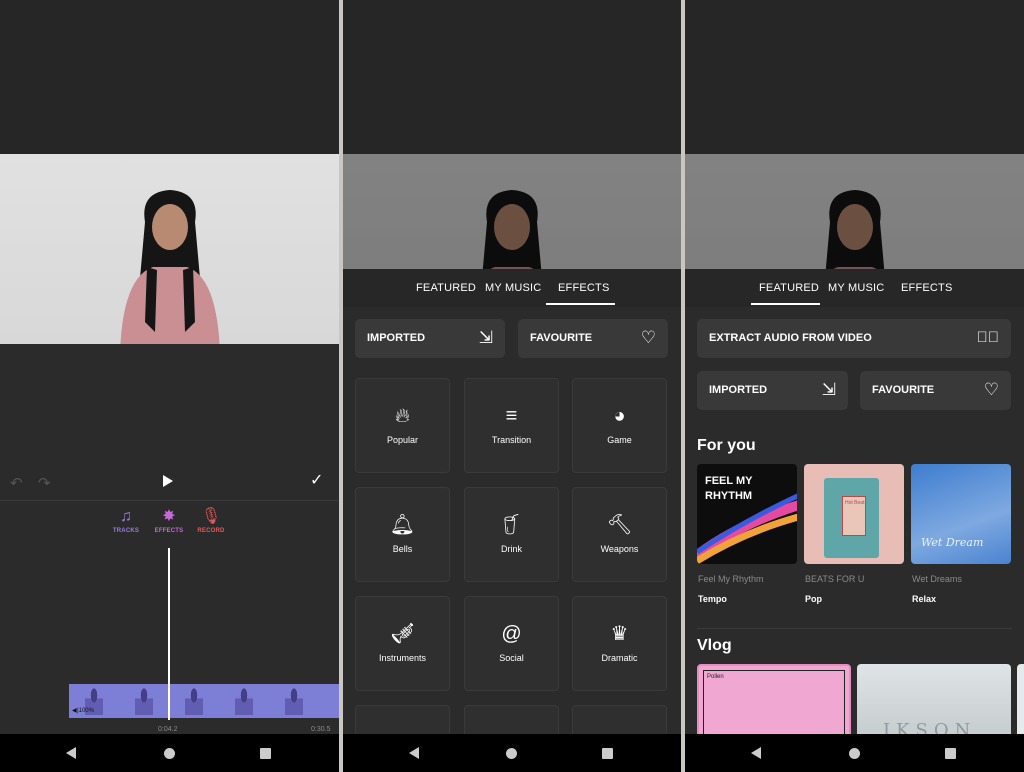 The width and height of the screenshot is (1024, 772). I want to click on category-popular: 🔥︎ Popular, so click(402, 425).